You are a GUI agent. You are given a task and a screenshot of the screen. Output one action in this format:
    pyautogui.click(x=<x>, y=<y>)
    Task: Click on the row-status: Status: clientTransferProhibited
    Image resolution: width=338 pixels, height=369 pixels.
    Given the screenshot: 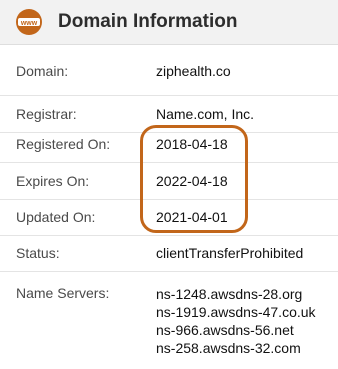 What is the action you would take?
    pyautogui.click(x=169, y=253)
    